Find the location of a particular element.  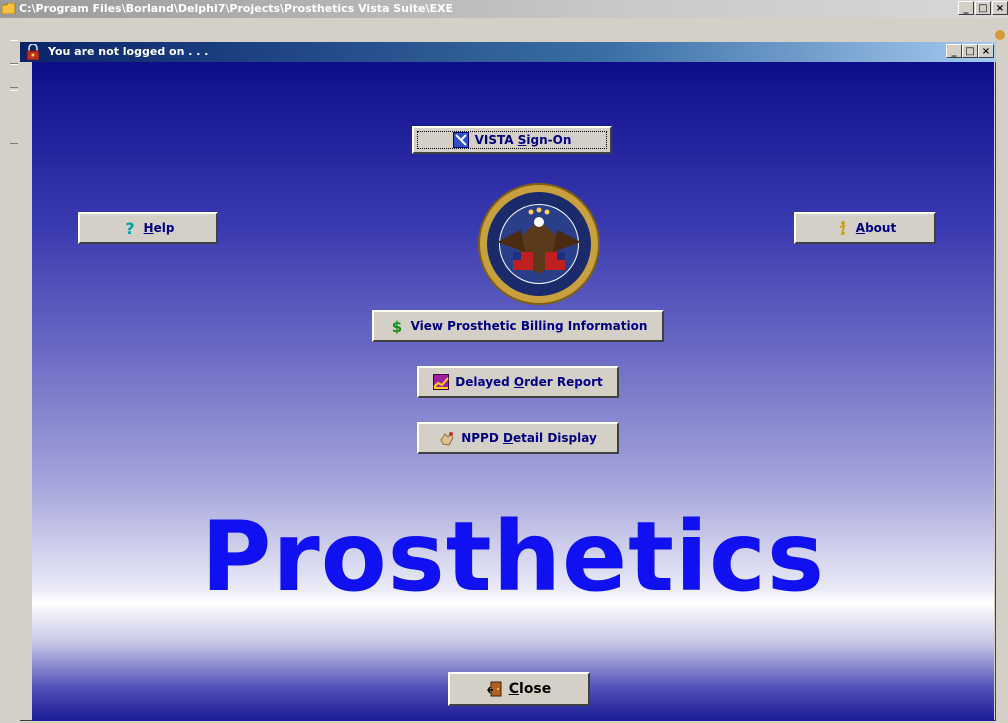

help-label: Help is located at coordinates (159, 228).